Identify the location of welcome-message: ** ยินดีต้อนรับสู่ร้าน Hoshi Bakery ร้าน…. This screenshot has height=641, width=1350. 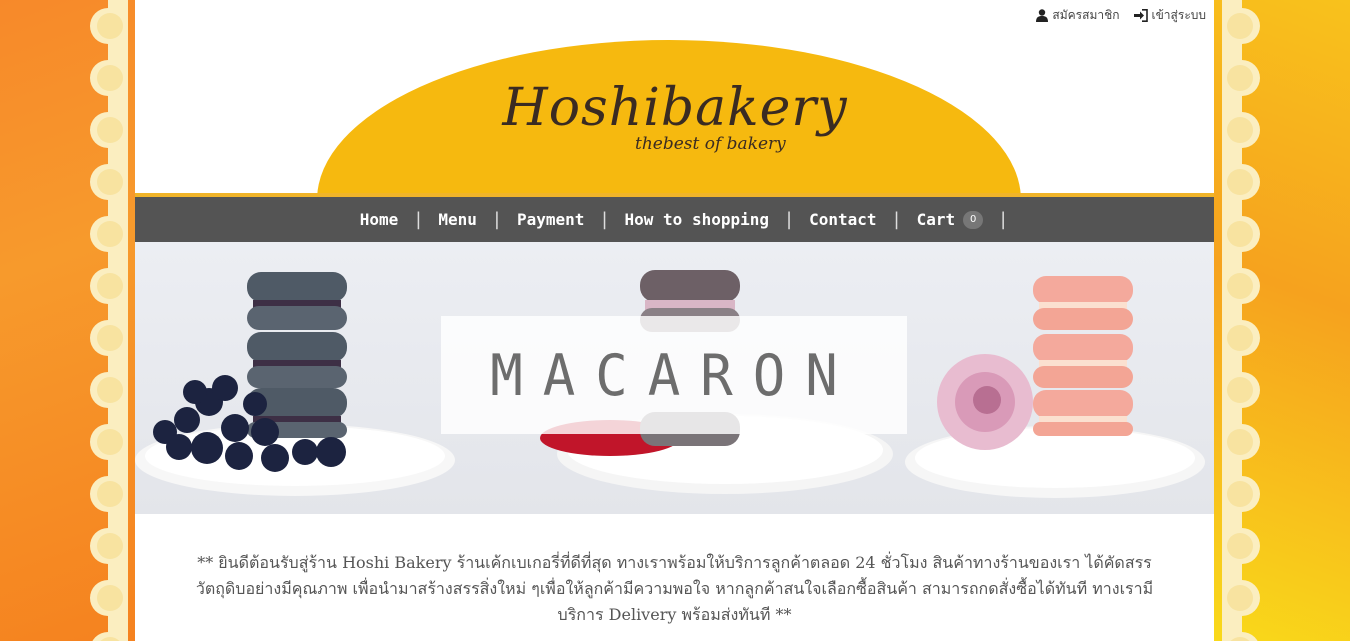
(674, 588).